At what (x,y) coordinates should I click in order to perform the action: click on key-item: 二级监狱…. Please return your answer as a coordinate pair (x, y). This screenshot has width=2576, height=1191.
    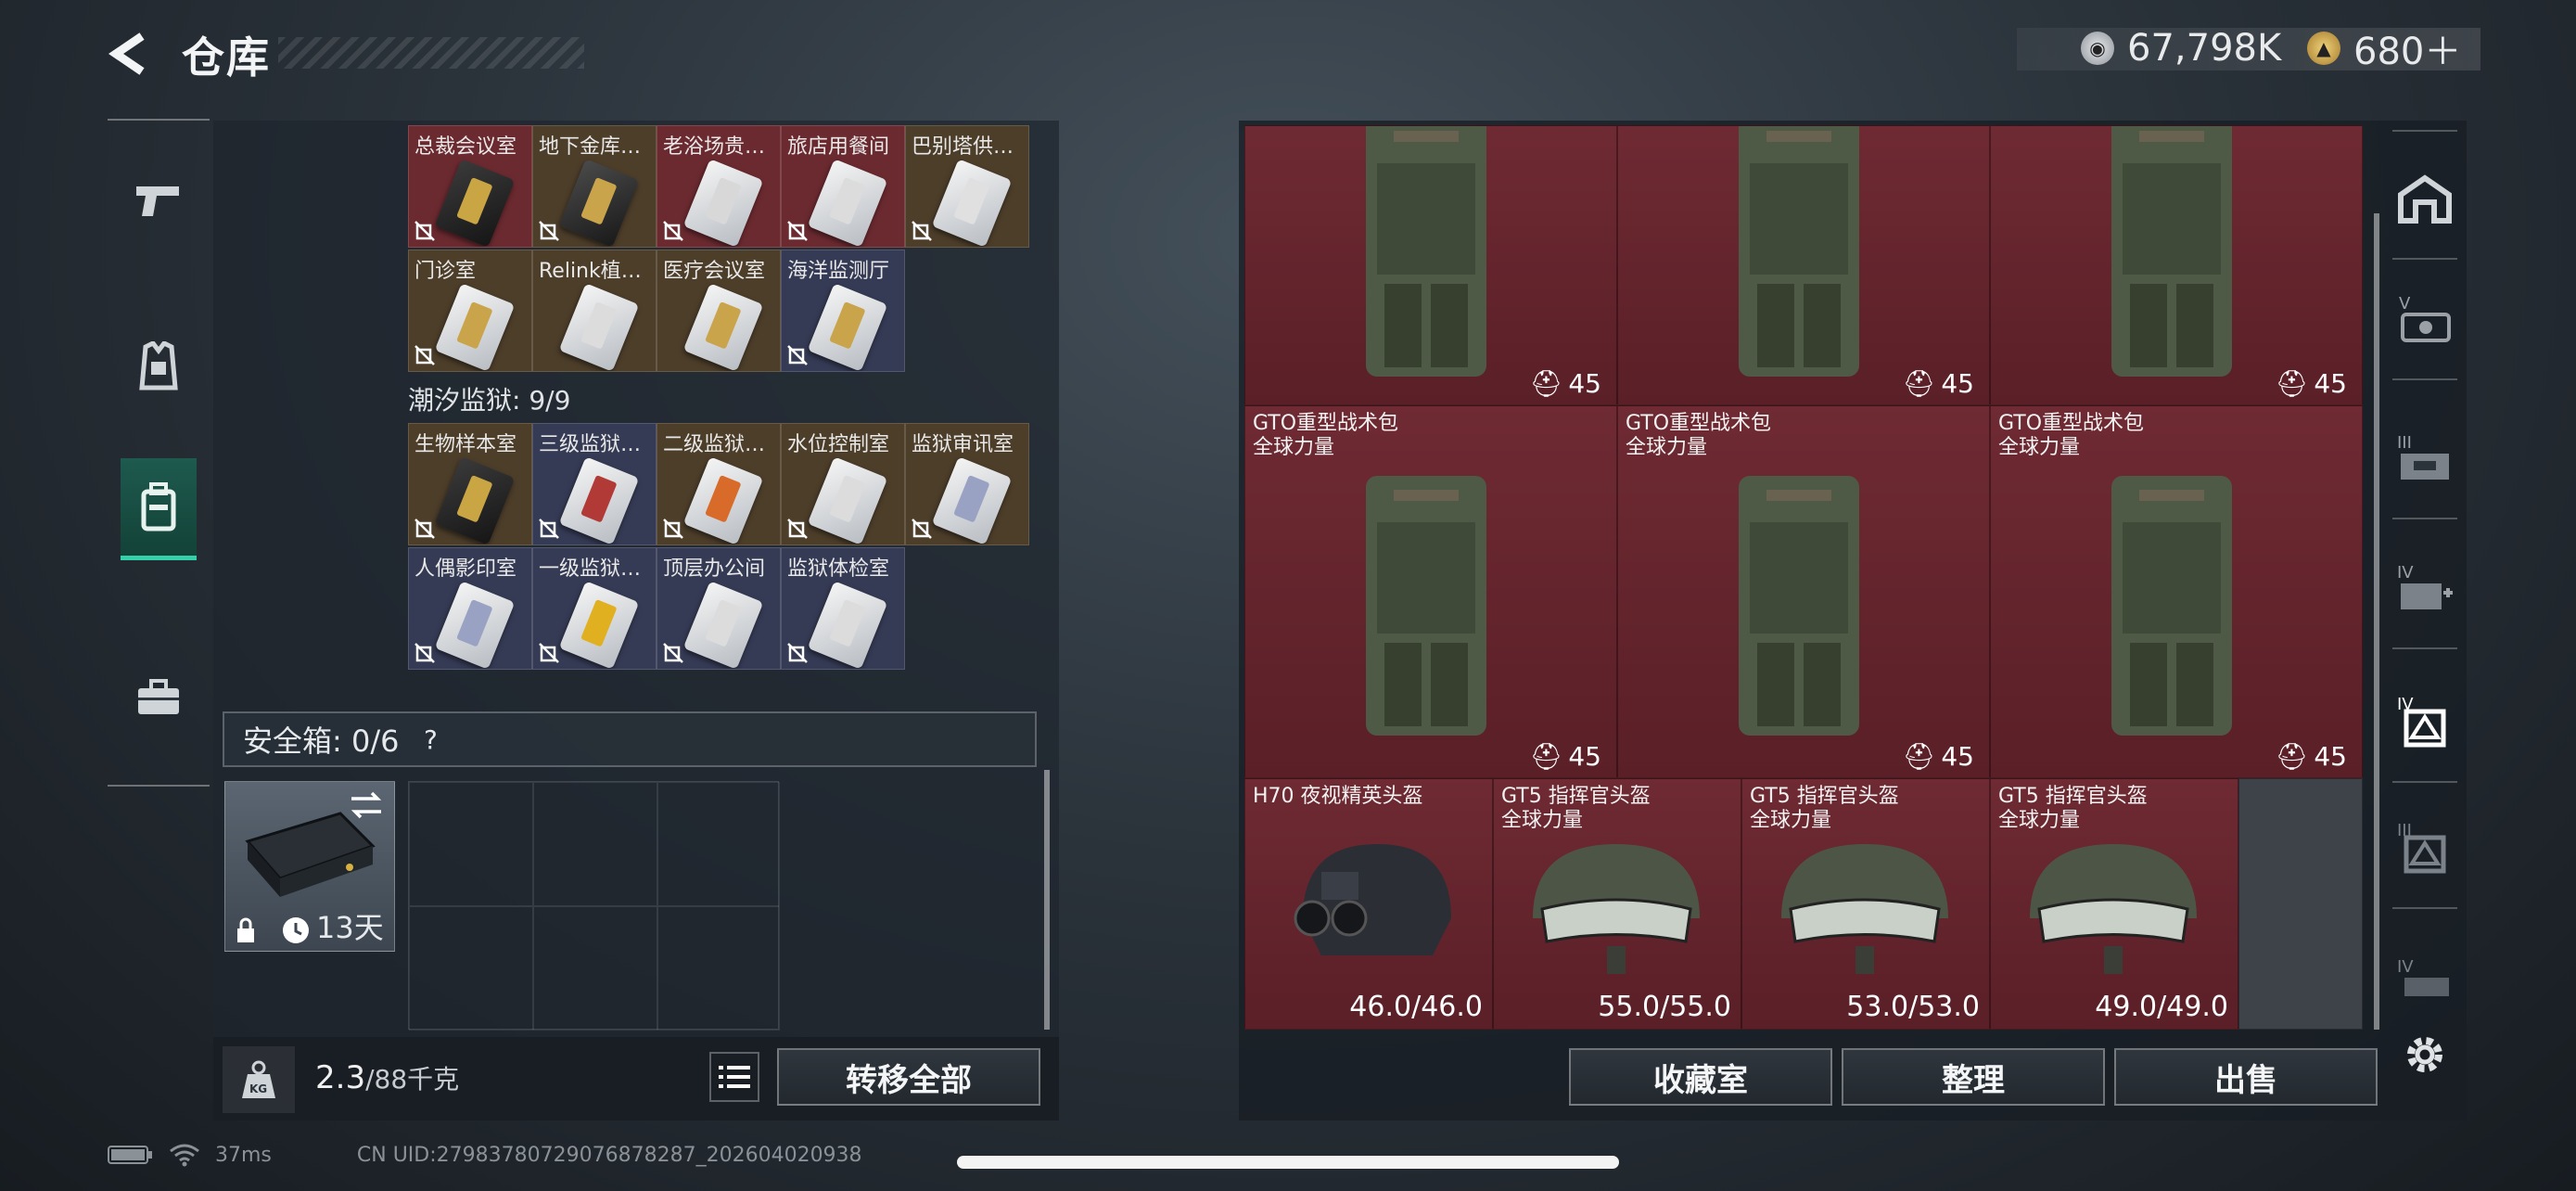
    Looking at the image, I should click on (719, 484).